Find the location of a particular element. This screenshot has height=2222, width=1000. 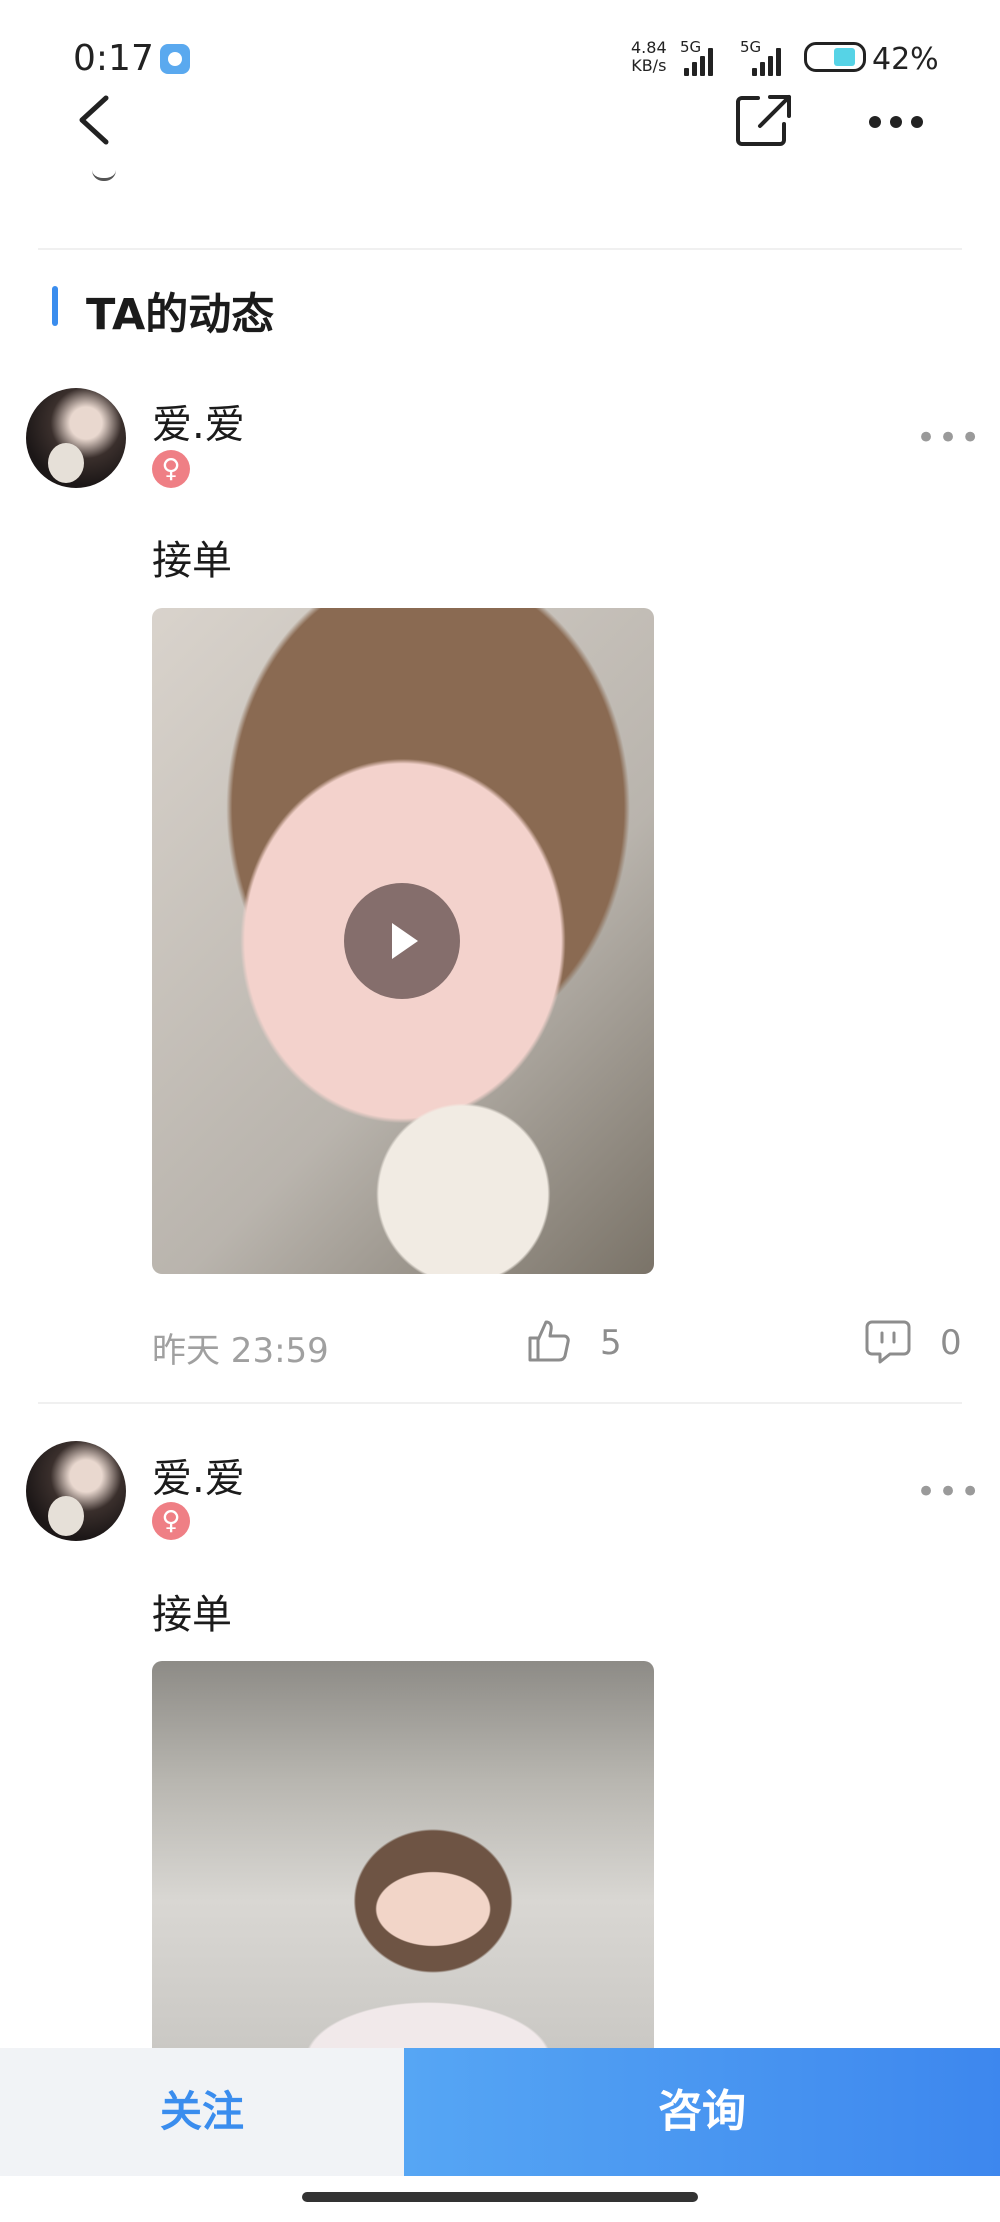

partial-element is located at coordinates (104, 175).